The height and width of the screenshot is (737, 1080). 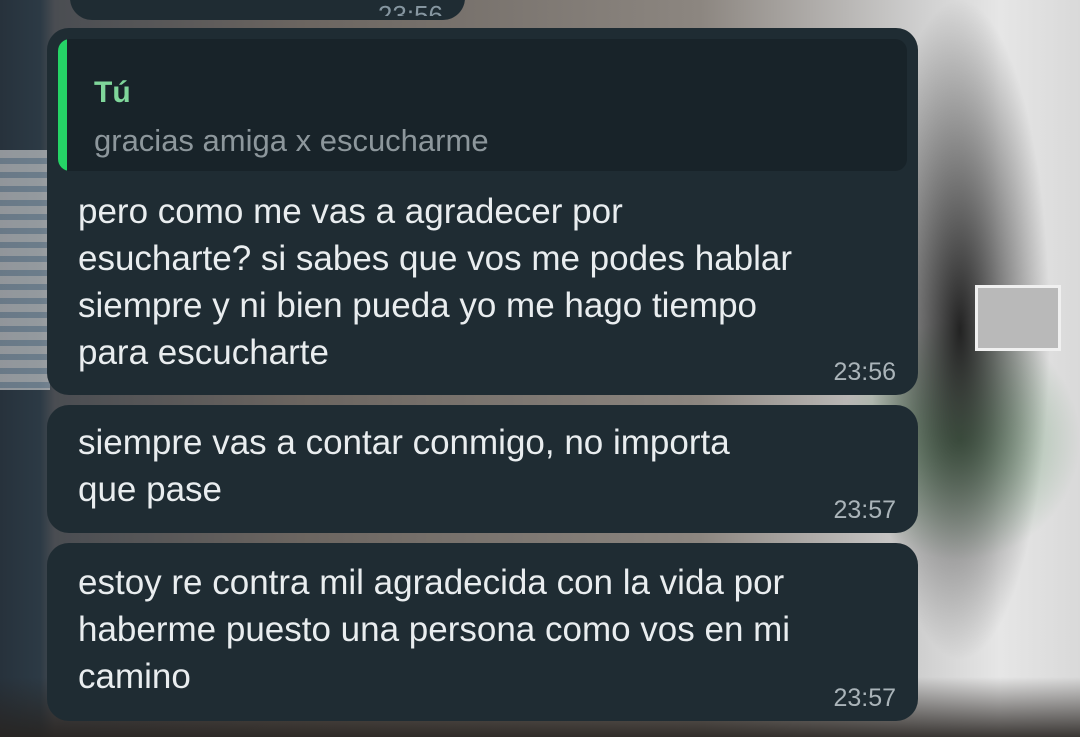 I want to click on quote-text: gracias amiga x escucharme, so click(x=291, y=140).